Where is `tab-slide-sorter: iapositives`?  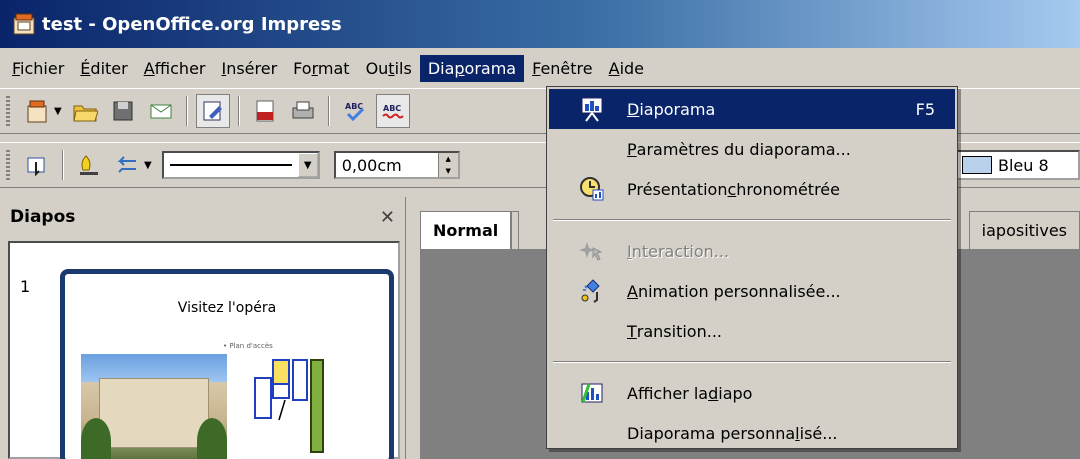 tab-slide-sorter: iapositives is located at coordinates (1024, 230).